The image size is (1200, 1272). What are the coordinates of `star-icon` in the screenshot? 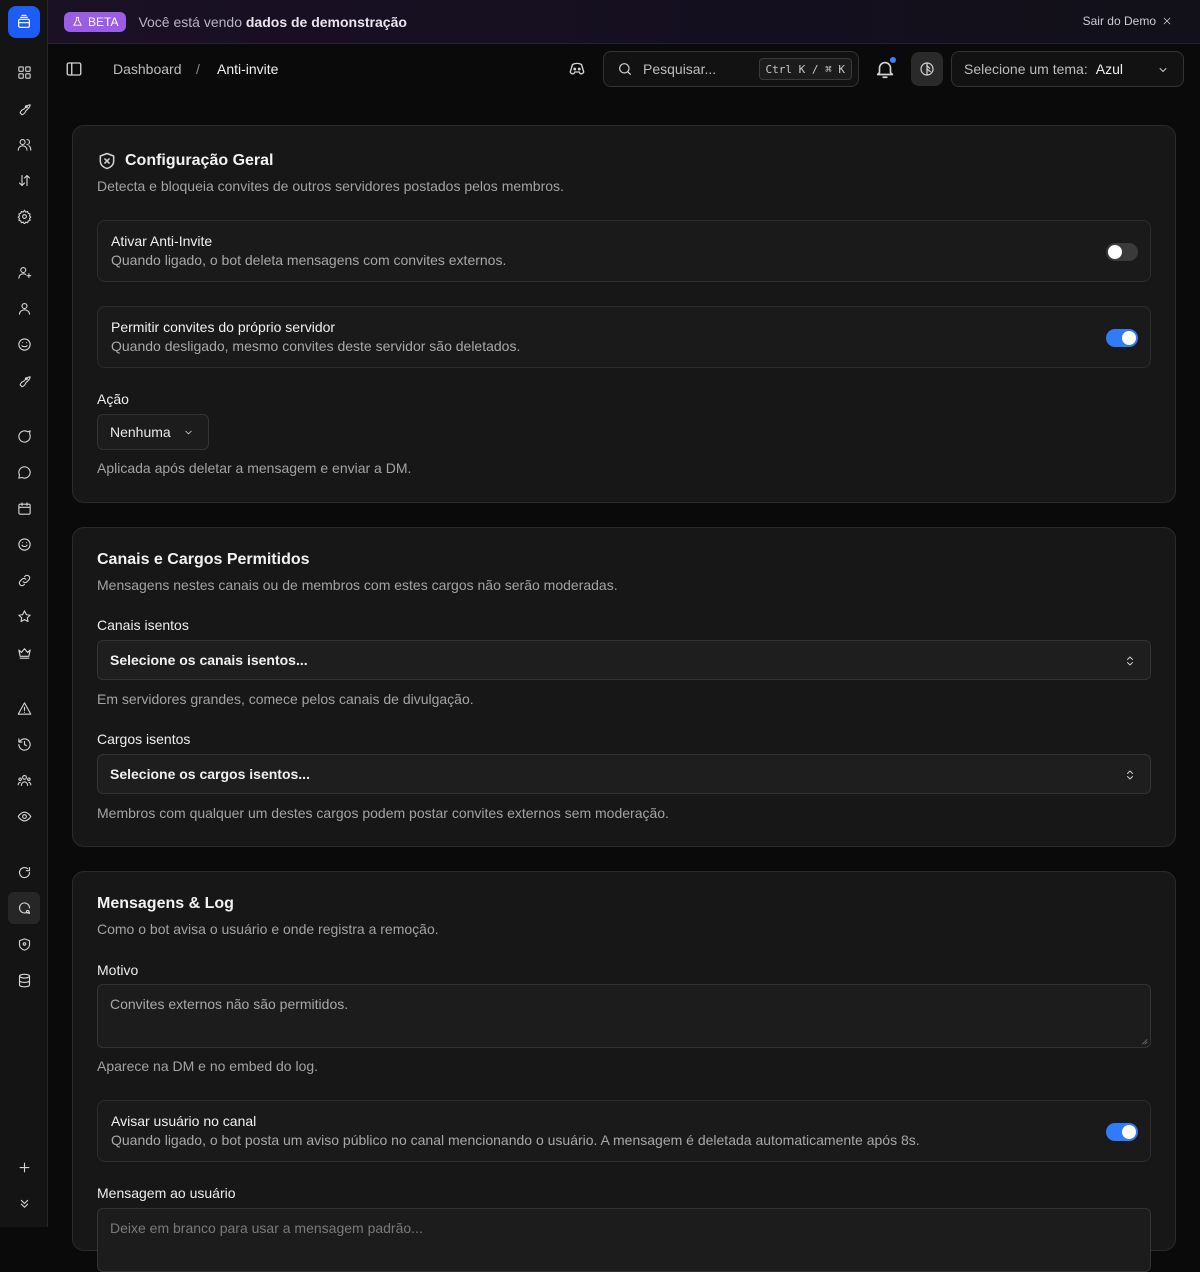 It's located at (24, 616).